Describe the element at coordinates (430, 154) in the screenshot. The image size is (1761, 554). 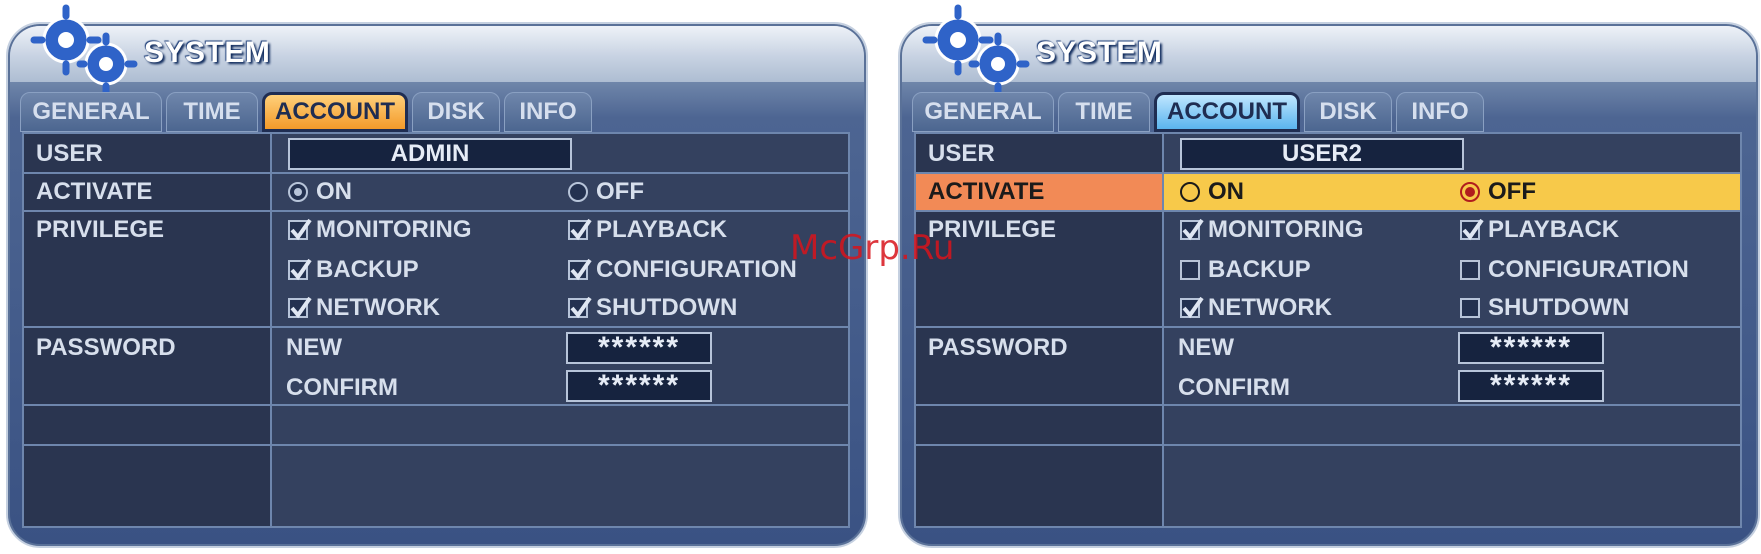
I see `user-select: ADMIN` at that location.